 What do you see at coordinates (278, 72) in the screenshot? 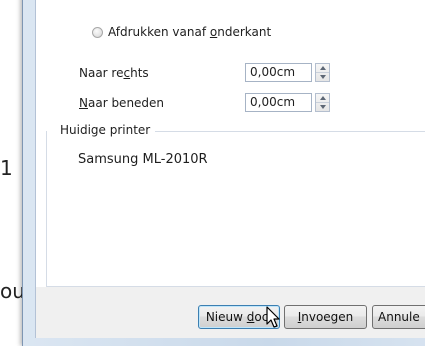
I see `offset-right-input: 0,00cm` at bounding box center [278, 72].